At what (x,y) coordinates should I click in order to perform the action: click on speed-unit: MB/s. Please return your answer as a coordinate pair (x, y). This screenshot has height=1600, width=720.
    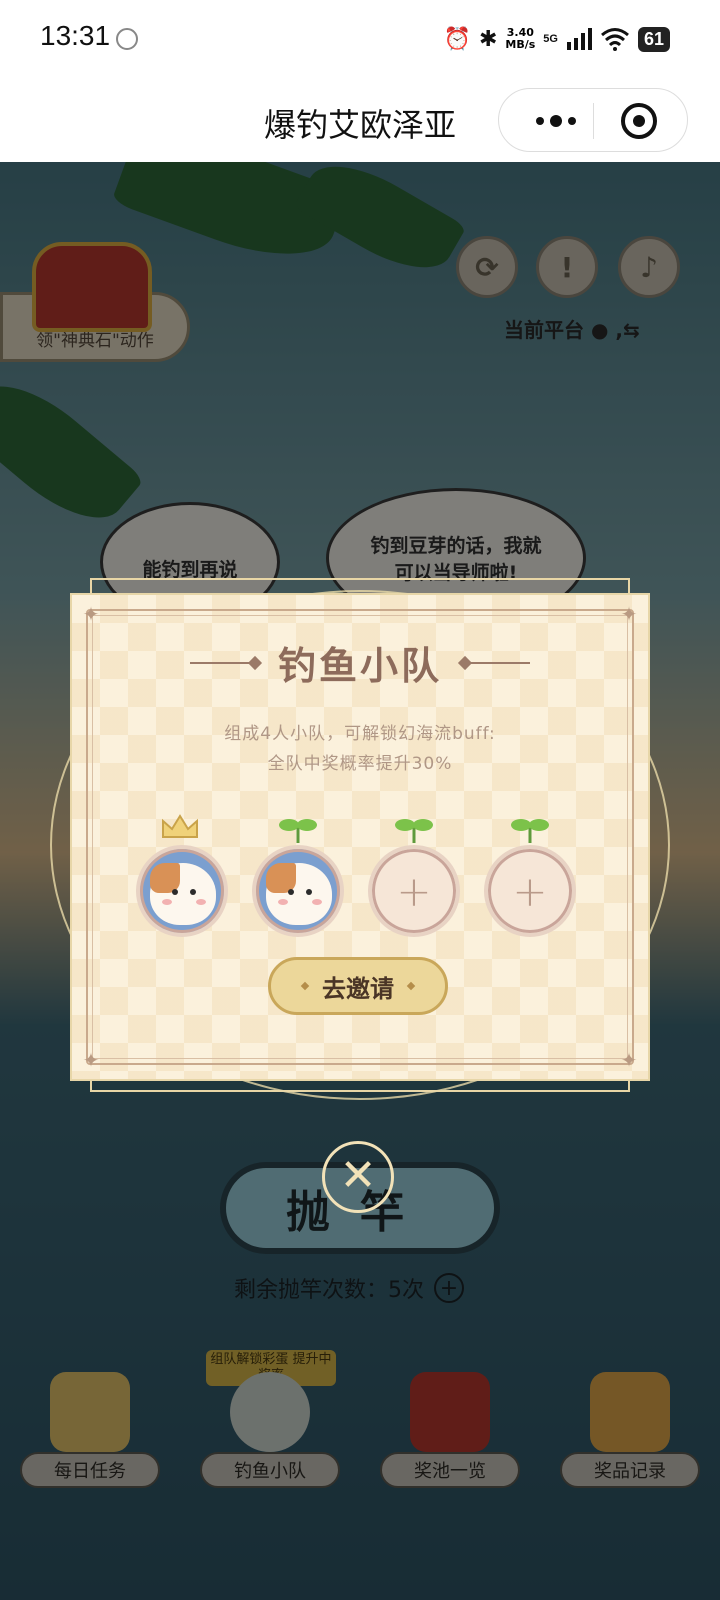
    Looking at the image, I should click on (520, 44).